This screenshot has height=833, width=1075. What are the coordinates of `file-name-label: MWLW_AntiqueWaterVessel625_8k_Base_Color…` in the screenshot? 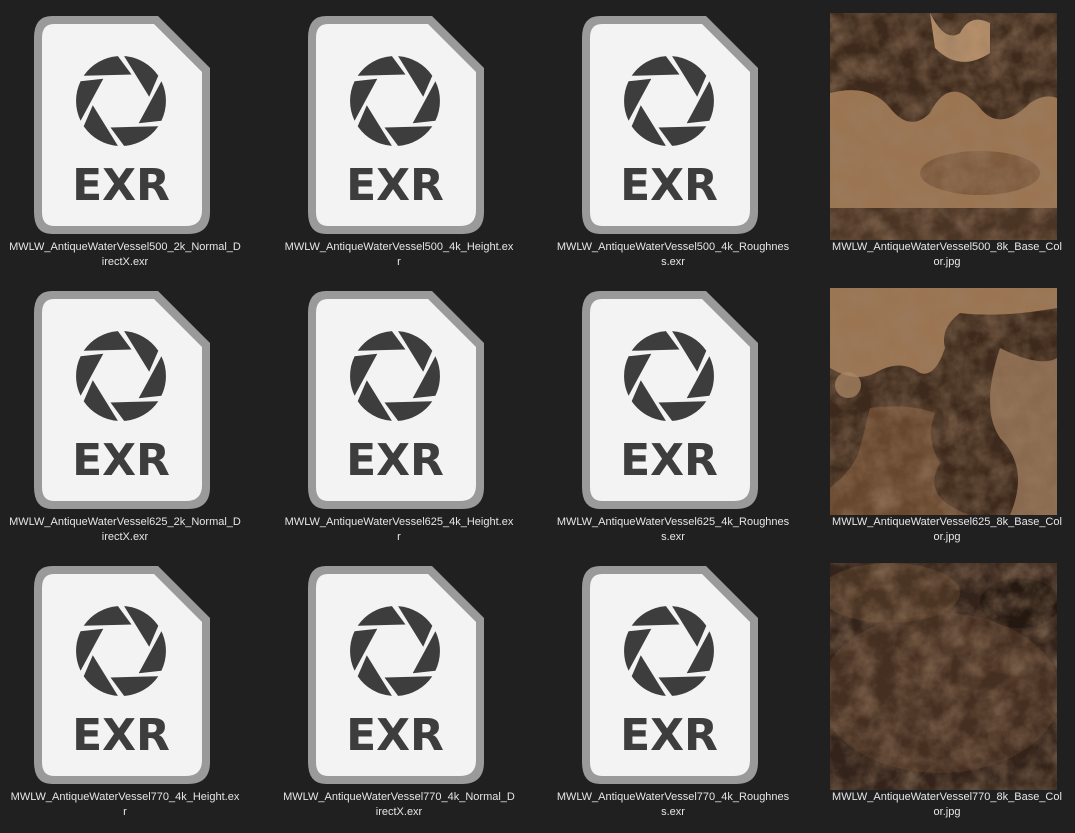 It's located at (947, 530).